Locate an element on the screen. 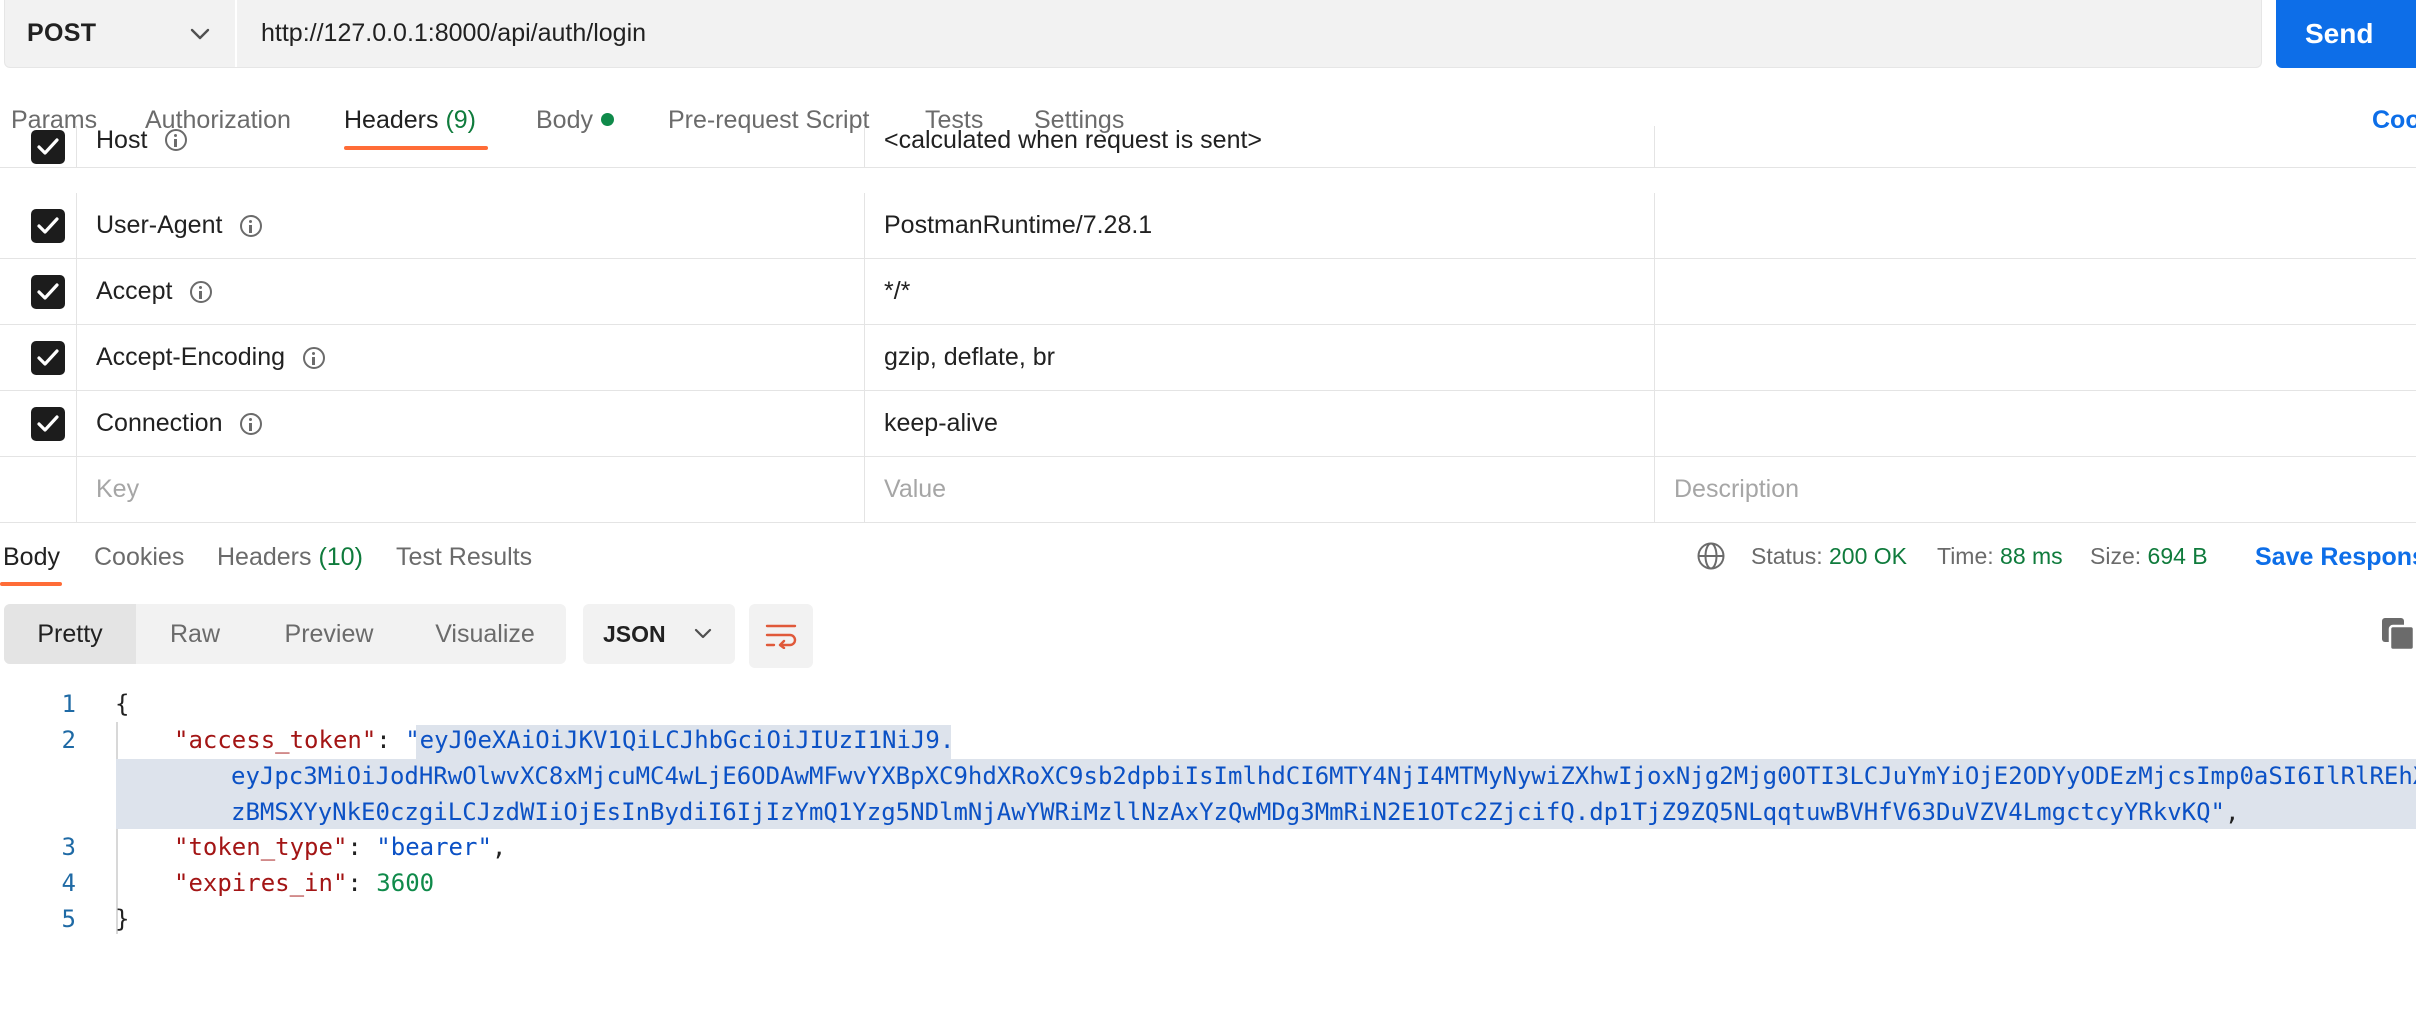  globe-icon is located at coordinates (1711, 556).